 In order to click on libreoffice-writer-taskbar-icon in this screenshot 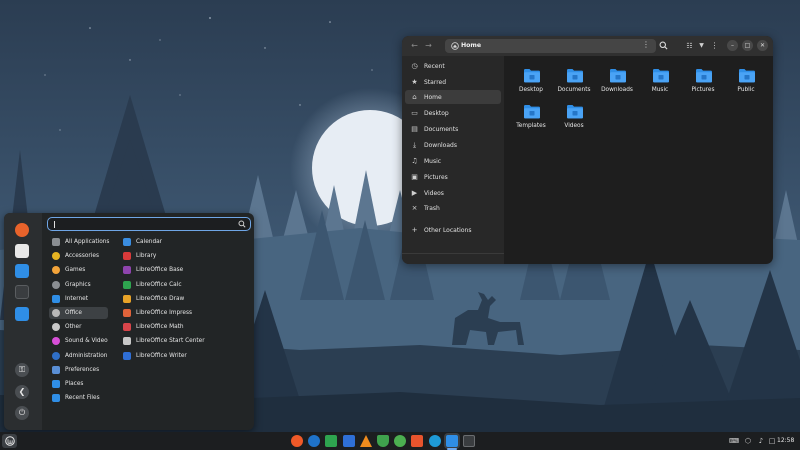, I will do `click(348, 441)`.